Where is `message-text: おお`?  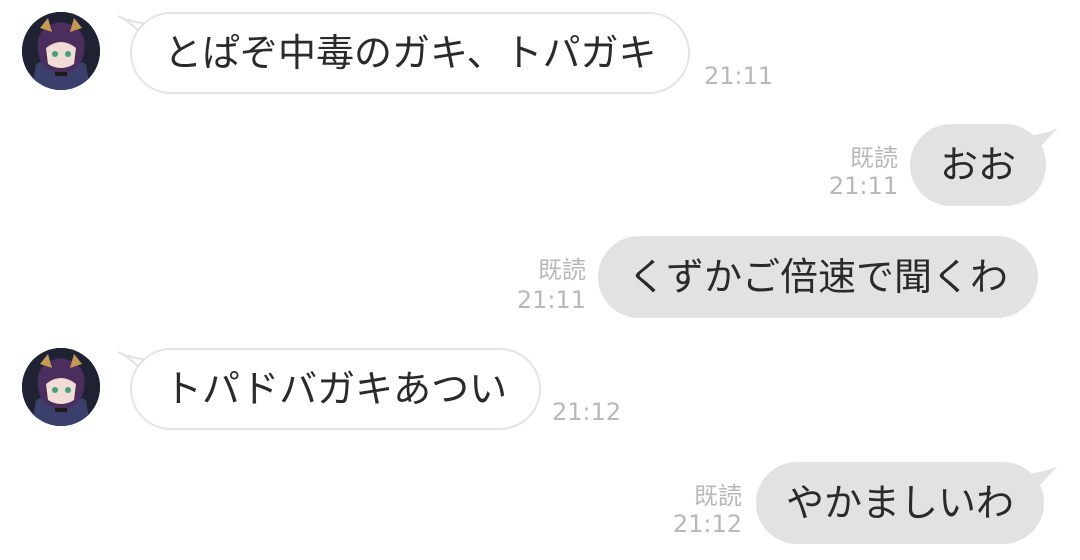
message-text: おお is located at coordinates (978, 165).